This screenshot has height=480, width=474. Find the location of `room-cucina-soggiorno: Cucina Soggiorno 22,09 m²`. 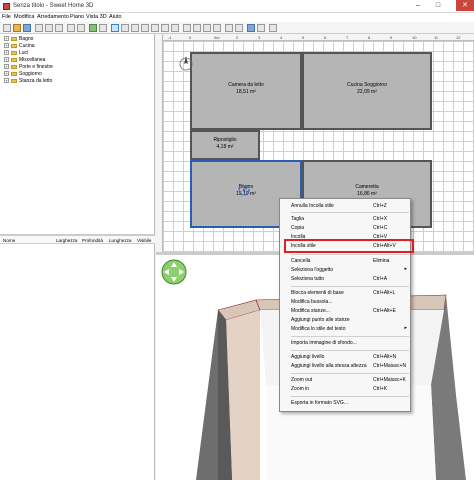

room-cucina-soggiorno: Cucina Soggiorno 22,09 m² is located at coordinates (367, 91).